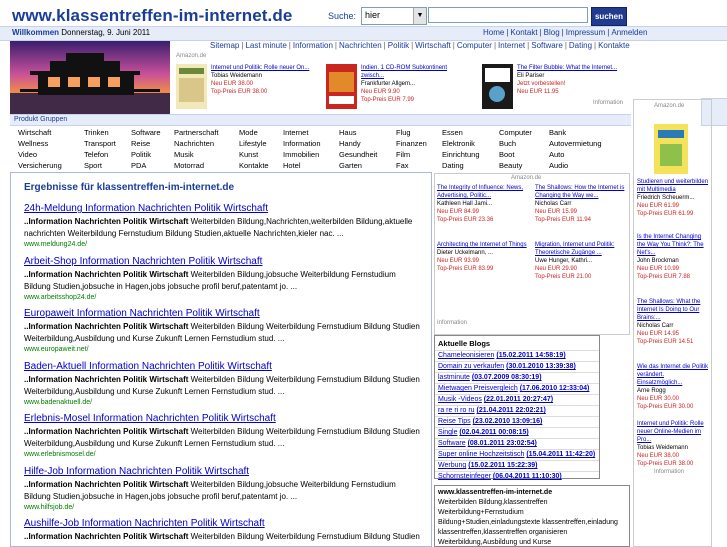 The height and width of the screenshot is (547, 727). I want to click on product-group-link: Elektronik, so click(458, 143).